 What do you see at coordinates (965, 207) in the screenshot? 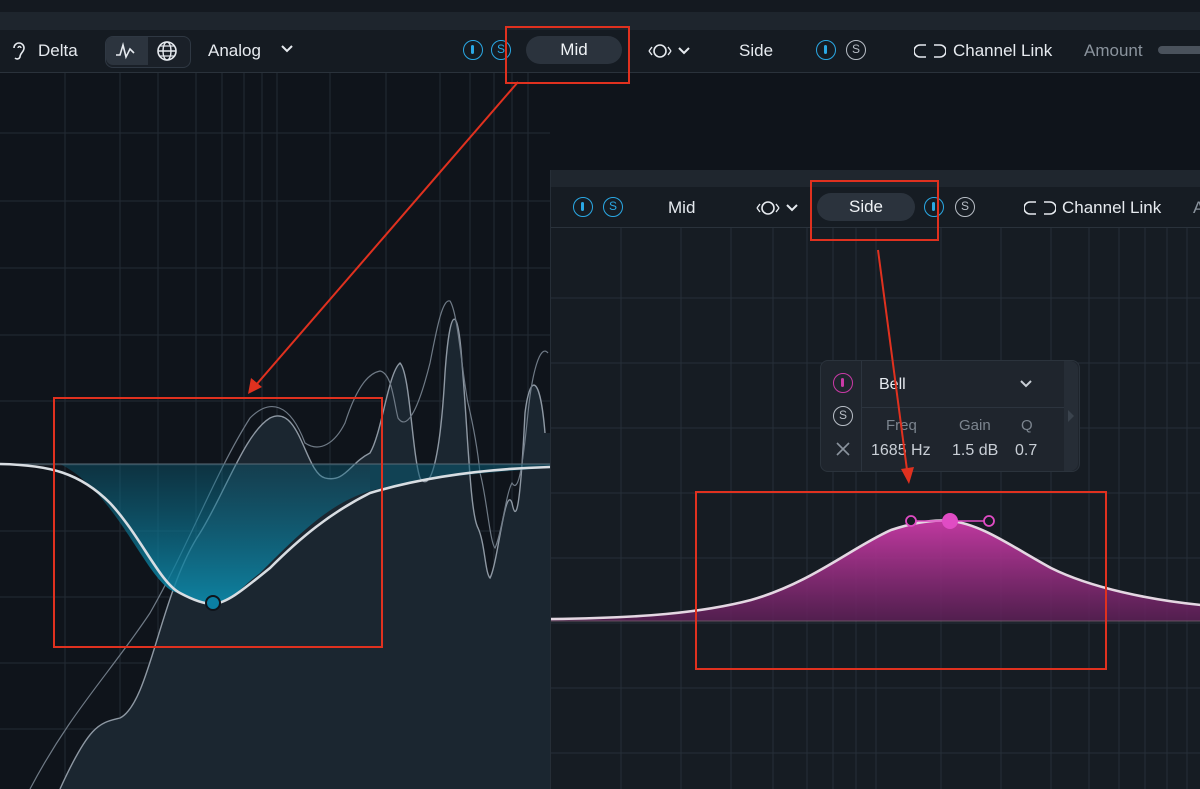
I see `side-side-solo-icon: S` at bounding box center [965, 207].